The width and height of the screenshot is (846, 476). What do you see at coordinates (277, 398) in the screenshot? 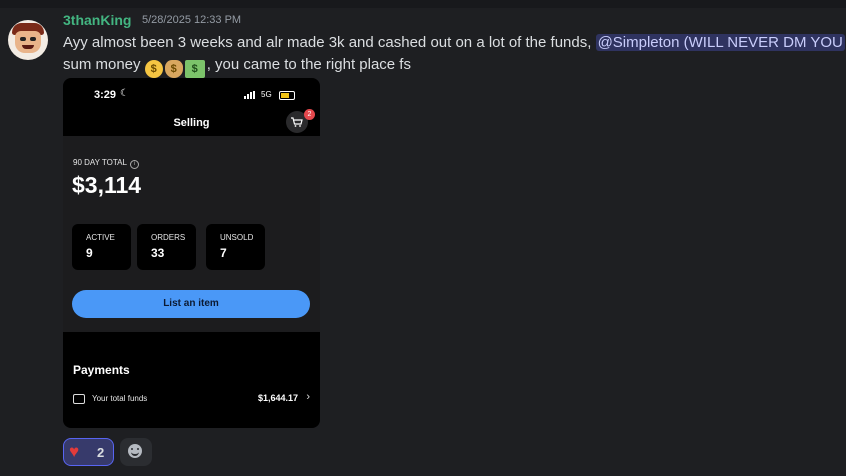
I see `funds-value: $1,644.17` at bounding box center [277, 398].